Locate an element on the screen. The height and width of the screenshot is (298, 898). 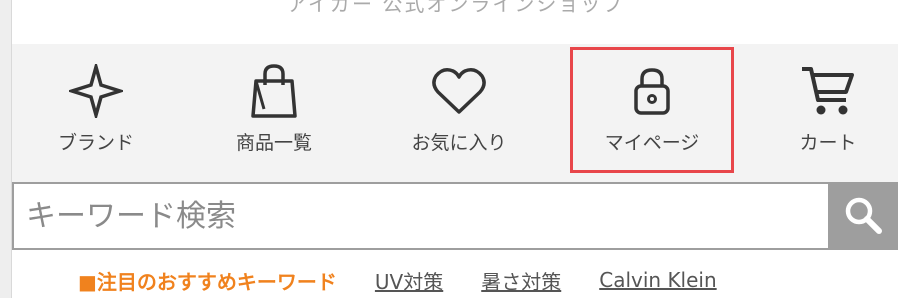
search-icon is located at coordinates (863, 216).